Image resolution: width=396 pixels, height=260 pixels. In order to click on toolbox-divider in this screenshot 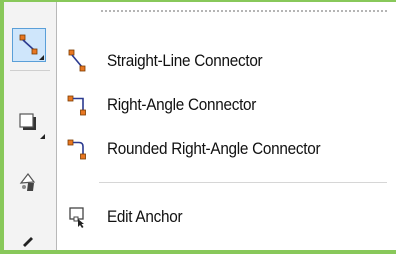, I will do `click(30, 70)`.